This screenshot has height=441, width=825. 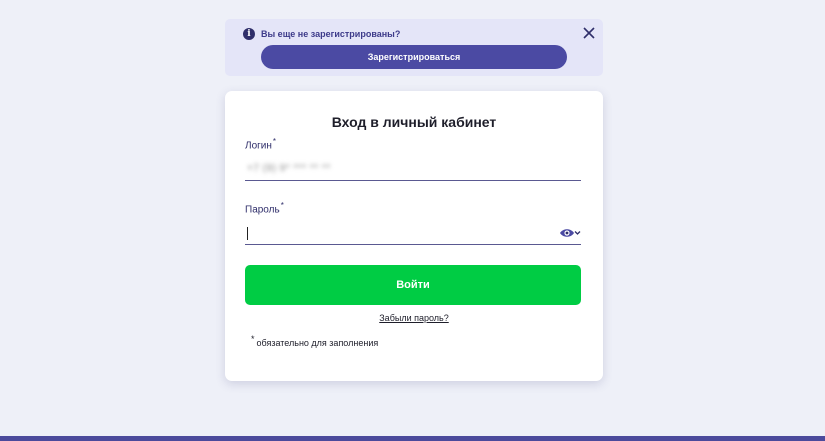 What do you see at coordinates (414, 57) in the screenshot?
I see `register-button: Зарегистрироваться` at bounding box center [414, 57].